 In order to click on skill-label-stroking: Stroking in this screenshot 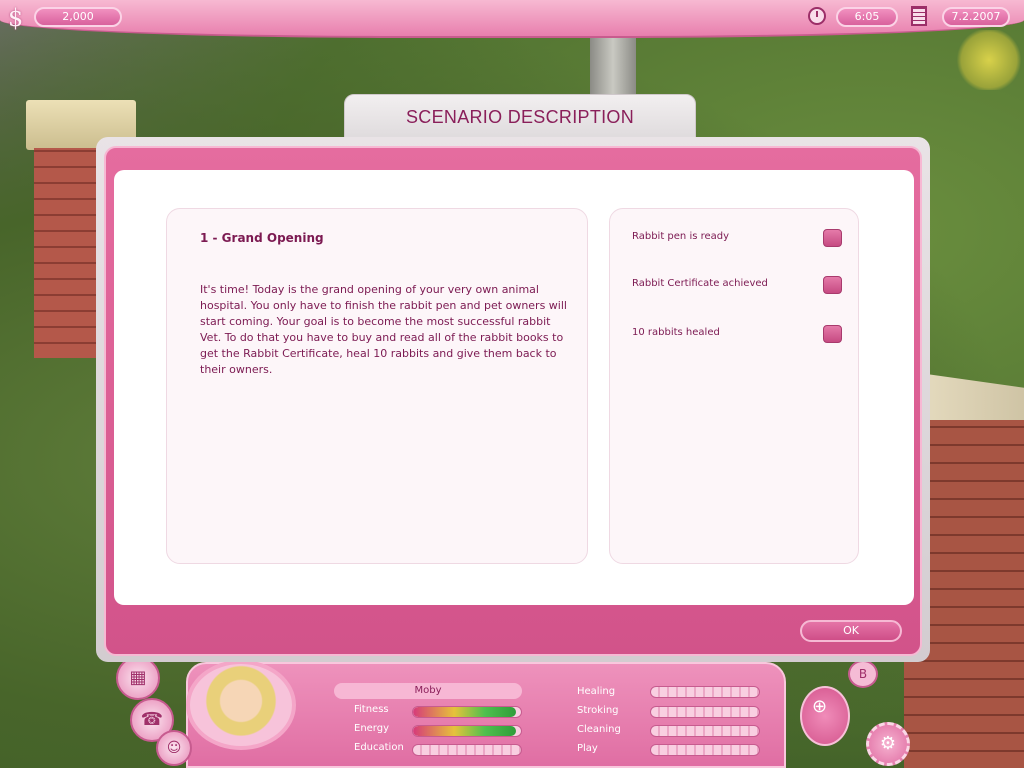, I will do `click(598, 710)`.